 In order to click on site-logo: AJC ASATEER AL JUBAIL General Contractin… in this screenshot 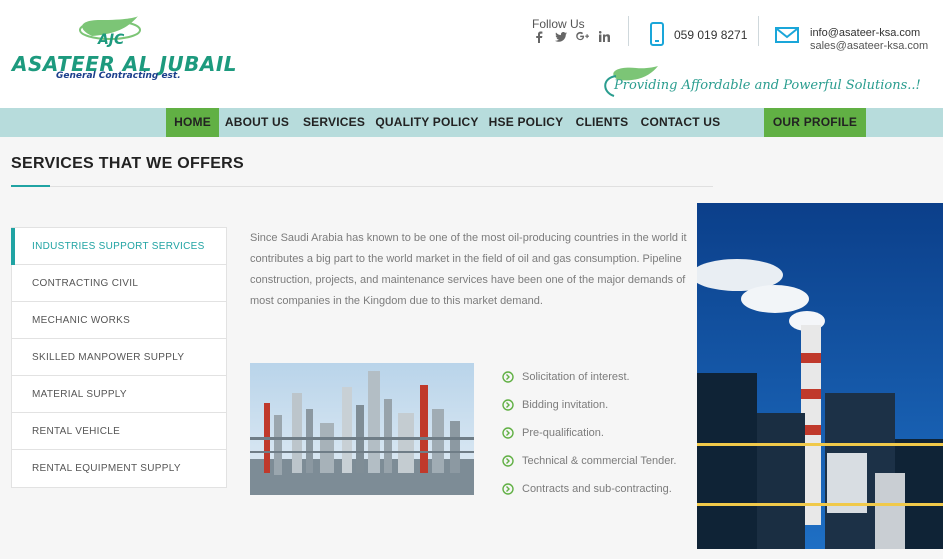, I will do `click(123, 49)`.